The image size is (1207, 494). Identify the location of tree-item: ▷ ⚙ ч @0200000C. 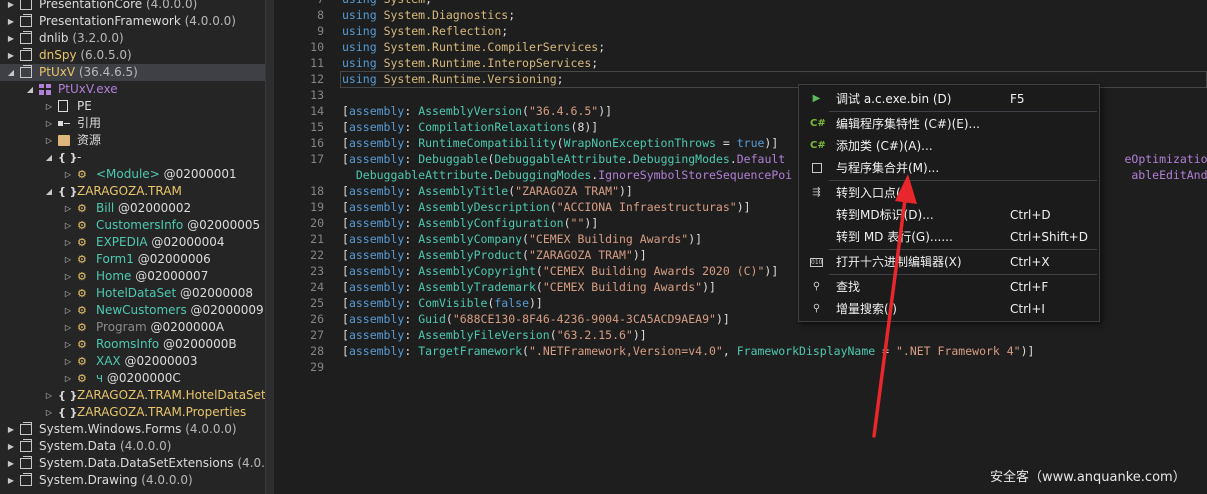
(132, 378).